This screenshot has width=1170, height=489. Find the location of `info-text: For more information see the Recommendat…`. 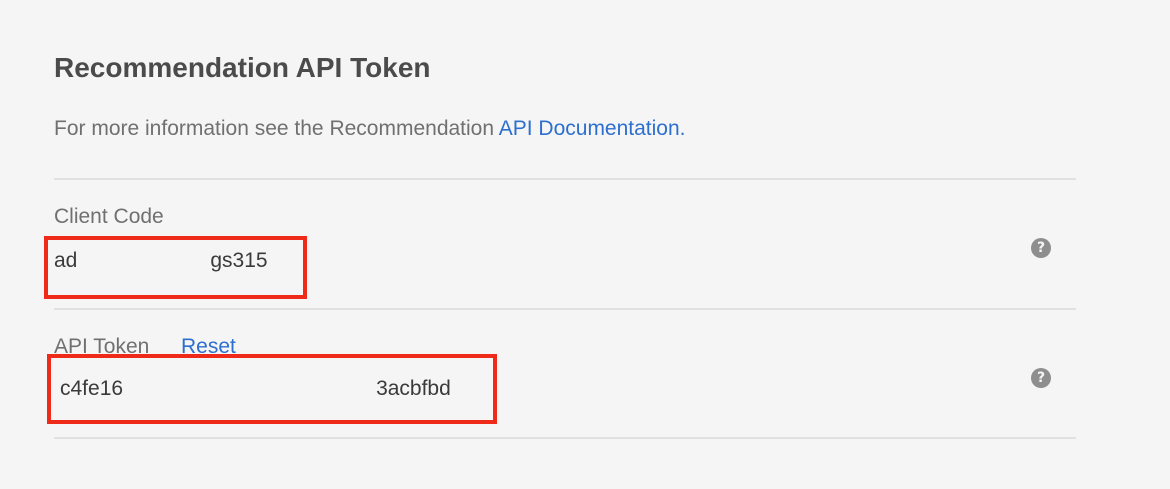

info-text: For more information see the Recommendat… is located at coordinates (370, 129).